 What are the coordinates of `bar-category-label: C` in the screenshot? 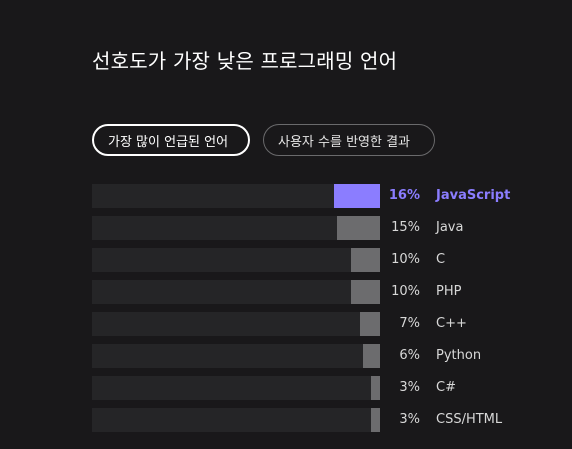 It's located at (441, 259).